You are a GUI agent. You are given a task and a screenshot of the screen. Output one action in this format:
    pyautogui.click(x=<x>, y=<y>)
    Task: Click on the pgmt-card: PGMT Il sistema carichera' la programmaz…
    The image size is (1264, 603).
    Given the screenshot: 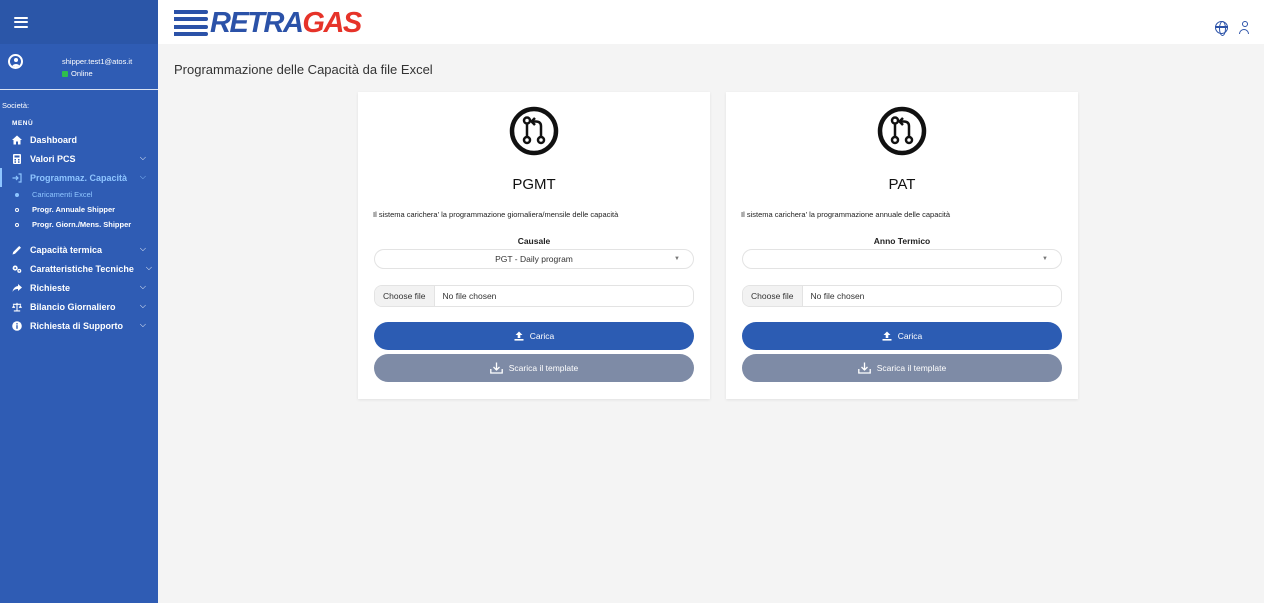 What is the action you would take?
    pyautogui.click(x=534, y=245)
    